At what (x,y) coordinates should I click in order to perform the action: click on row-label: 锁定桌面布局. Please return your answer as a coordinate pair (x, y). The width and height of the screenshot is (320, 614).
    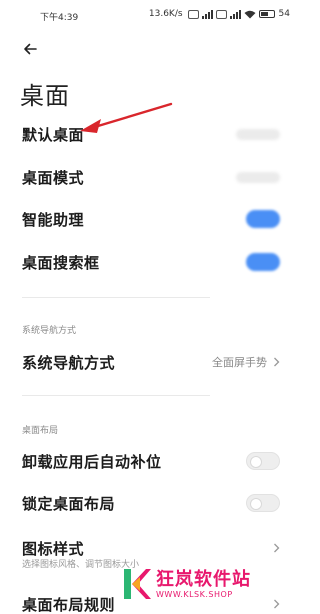
    Looking at the image, I should click on (69, 503).